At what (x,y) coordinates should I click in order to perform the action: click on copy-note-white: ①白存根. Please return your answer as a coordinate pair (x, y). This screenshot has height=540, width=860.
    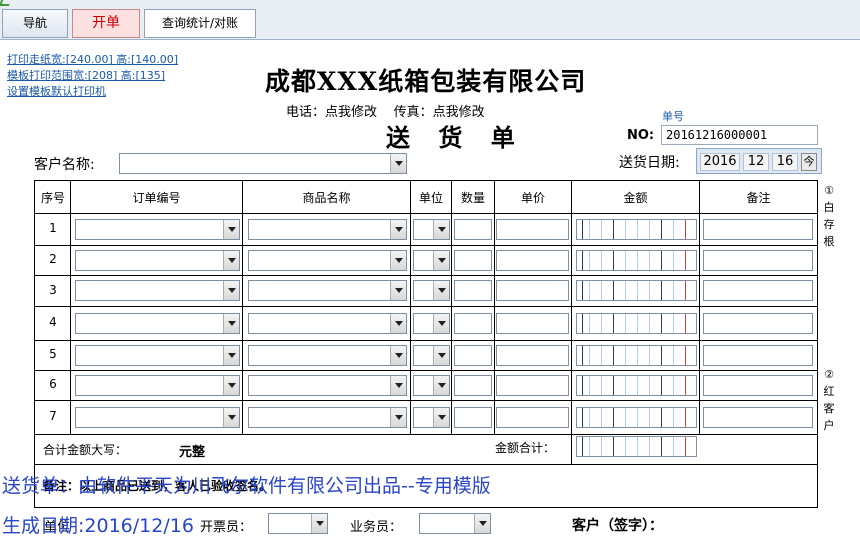
    Looking at the image, I should click on (829, 216).